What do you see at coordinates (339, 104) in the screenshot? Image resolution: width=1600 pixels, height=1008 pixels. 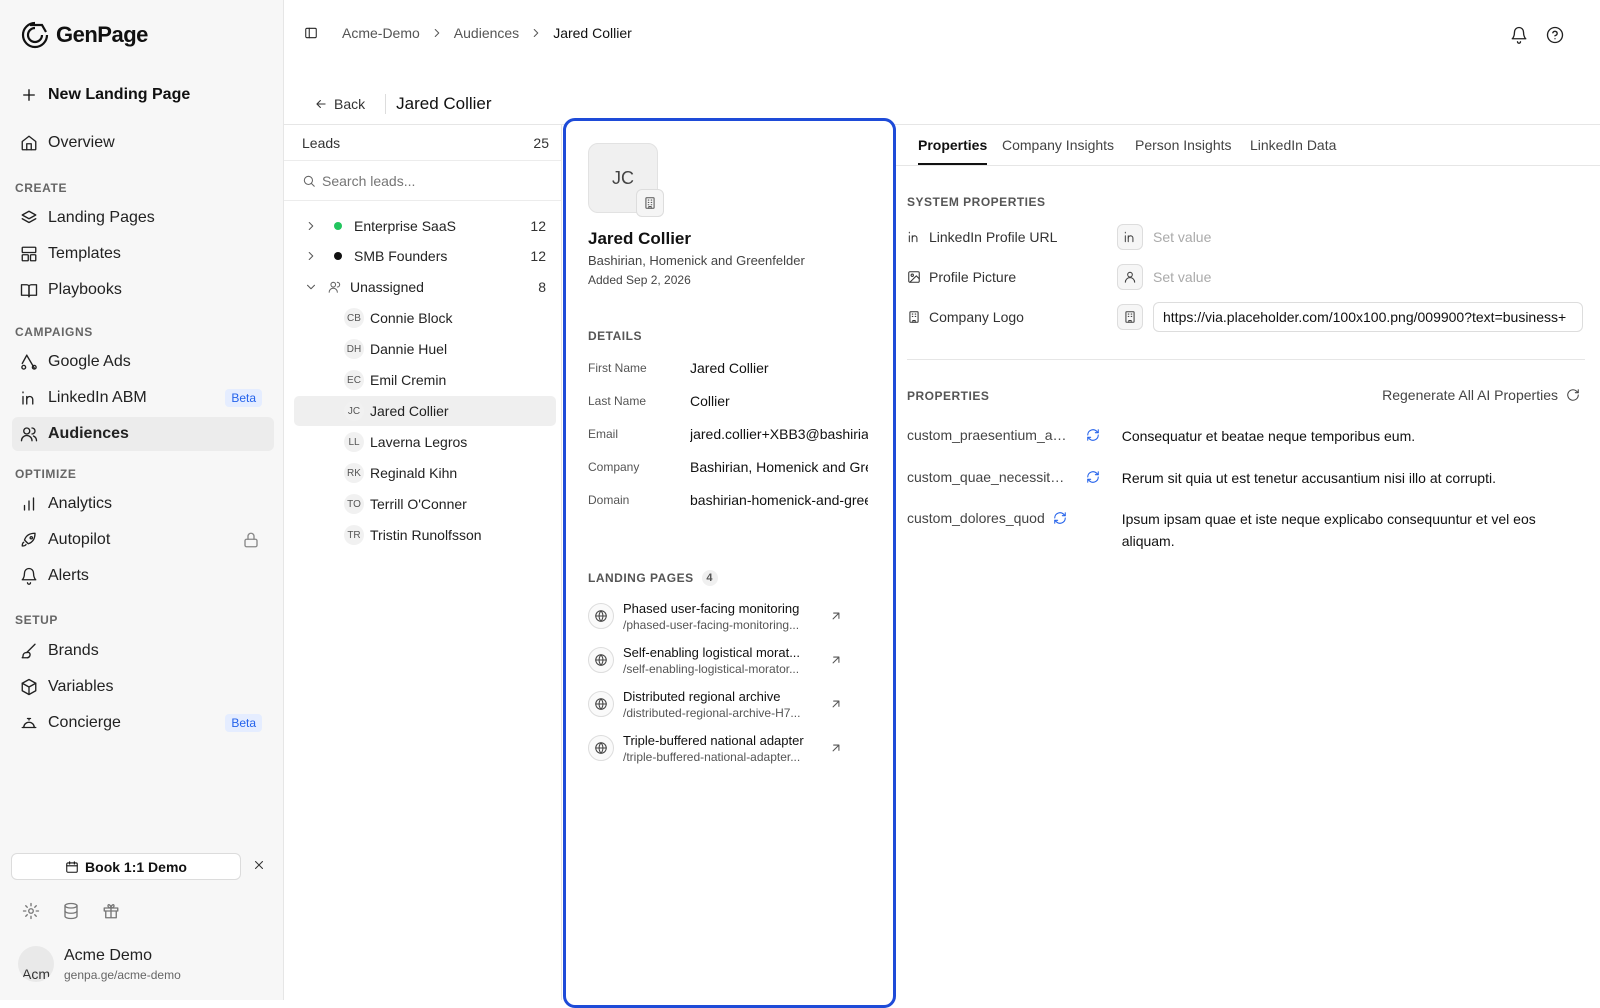 I see `back-button: Back` at bounding box center [339, 104].